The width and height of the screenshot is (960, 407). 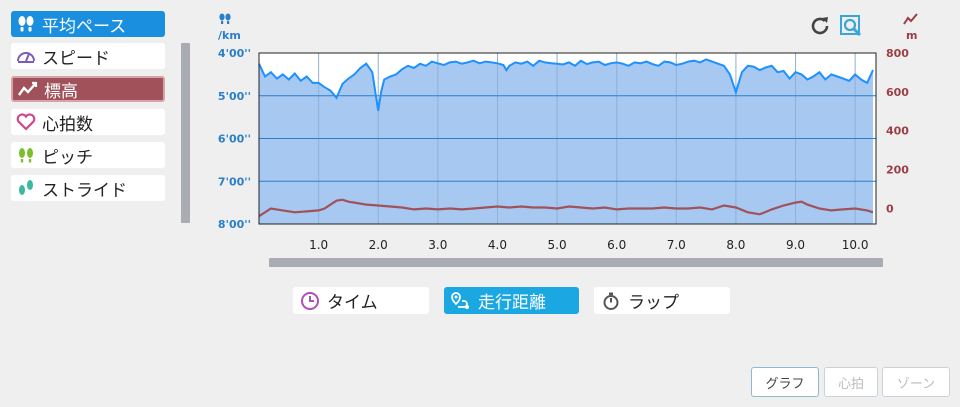 What do you see at coordinates (234, 224) in the screenshot?
I see `pace-tick-label: 8'00''` at bounding box center [234, 224].